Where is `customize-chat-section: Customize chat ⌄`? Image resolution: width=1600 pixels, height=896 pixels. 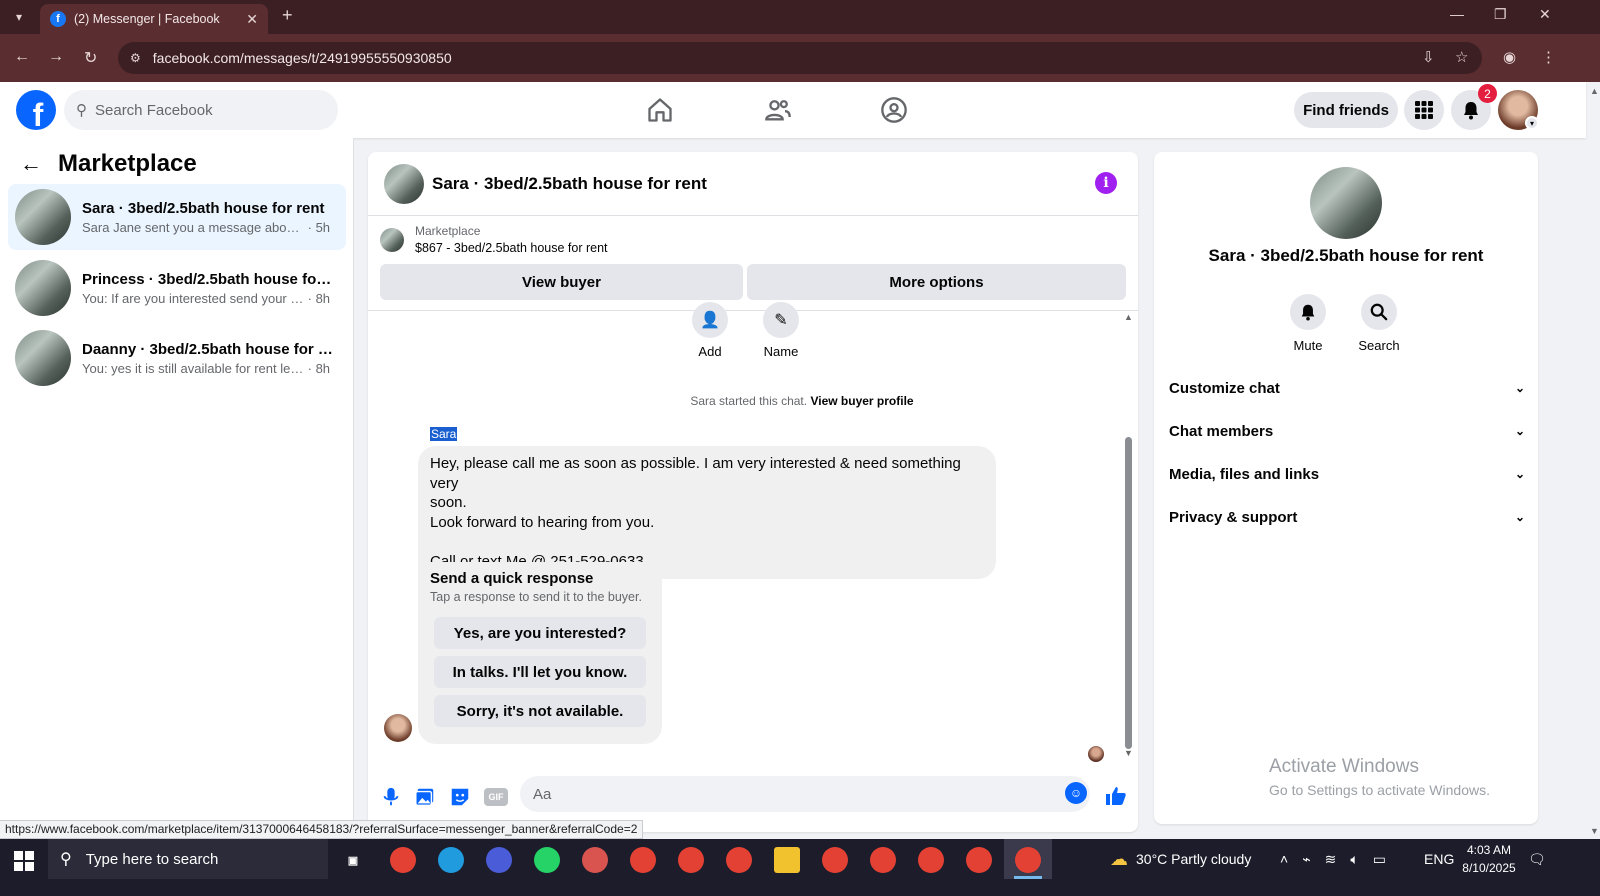
customize-chat-section: Customize chat ⌄ is located at coordinates (1347, 388).